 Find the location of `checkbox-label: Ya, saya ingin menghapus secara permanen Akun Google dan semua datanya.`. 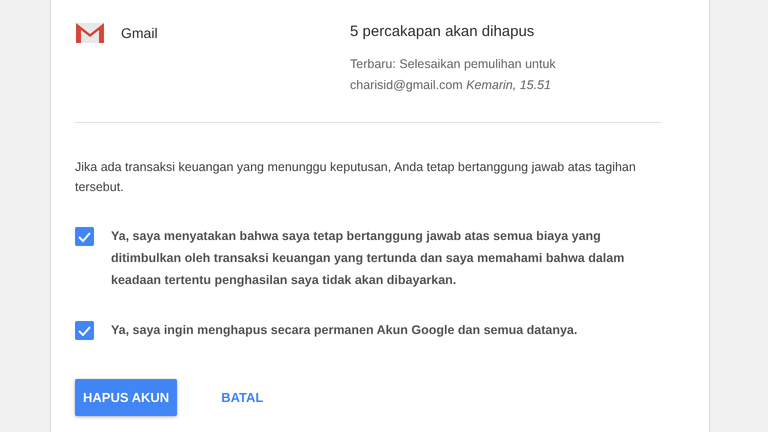

checkbox-label: Ya, saya ingin menghapus secara permanen Akun Google dan semua datanya. is located at coordinates (344, 330).